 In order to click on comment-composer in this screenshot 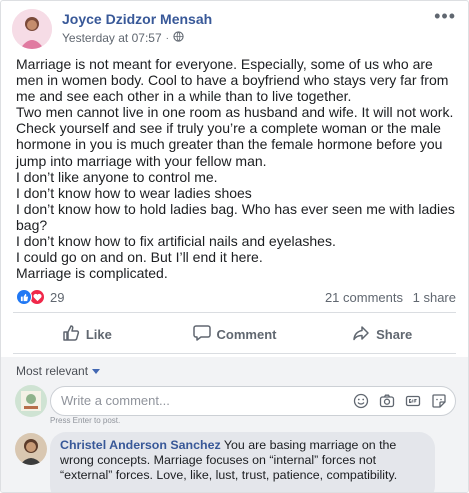, I will do `click(253, 401)`.